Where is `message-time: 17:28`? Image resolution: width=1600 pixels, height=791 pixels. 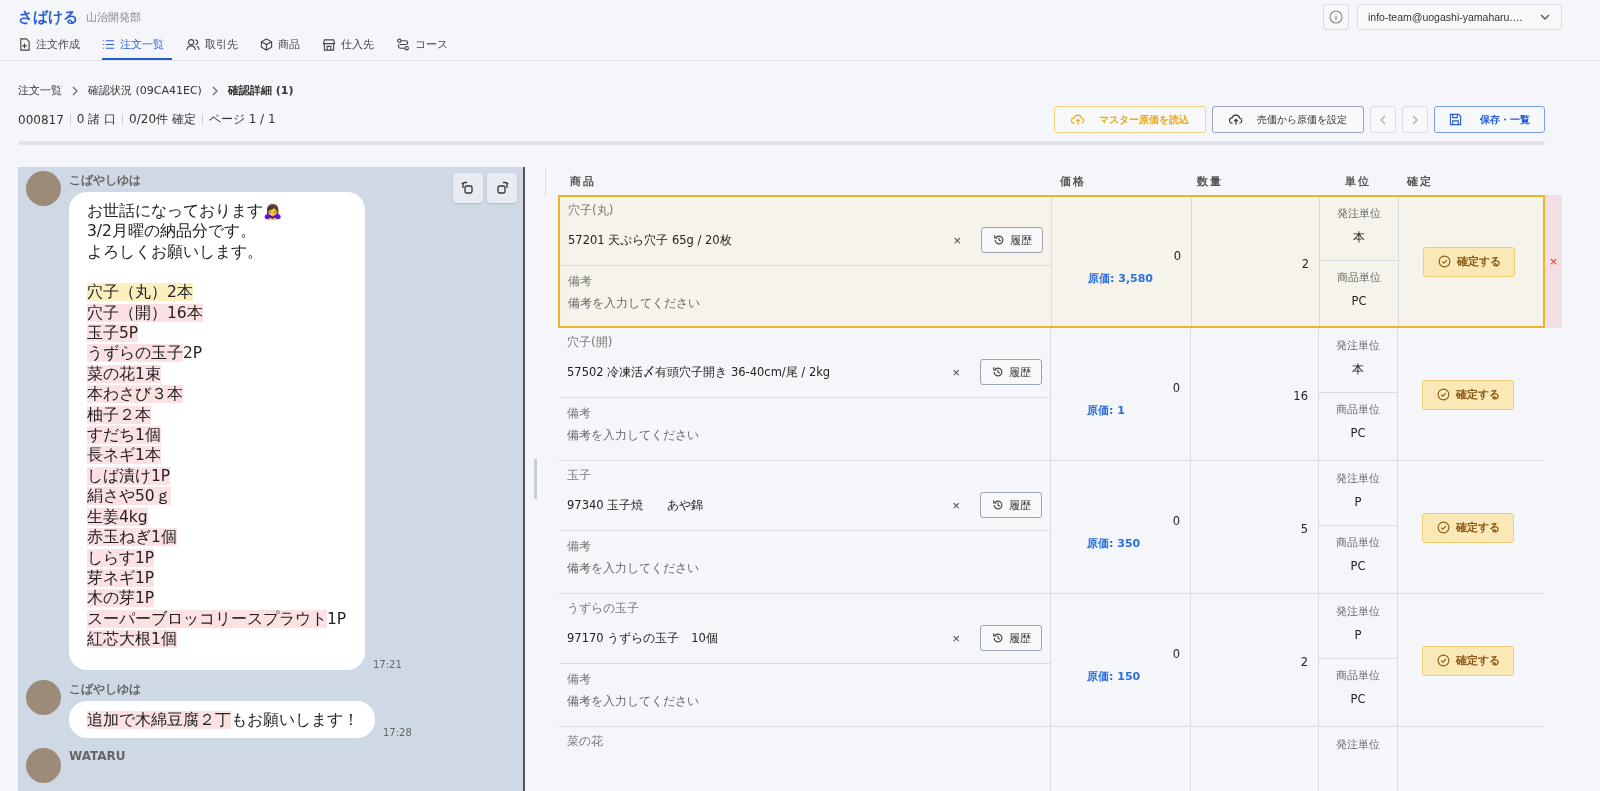 message-time: 17:28 is located at coordinates (397, 732).